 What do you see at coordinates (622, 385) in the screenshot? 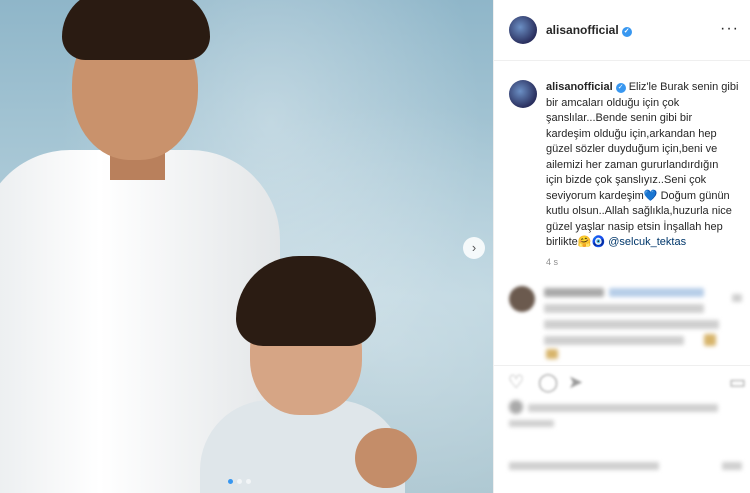
I see `action-bar: ♡ ◯ ➤ ▭` at bounding box center [622, 385].